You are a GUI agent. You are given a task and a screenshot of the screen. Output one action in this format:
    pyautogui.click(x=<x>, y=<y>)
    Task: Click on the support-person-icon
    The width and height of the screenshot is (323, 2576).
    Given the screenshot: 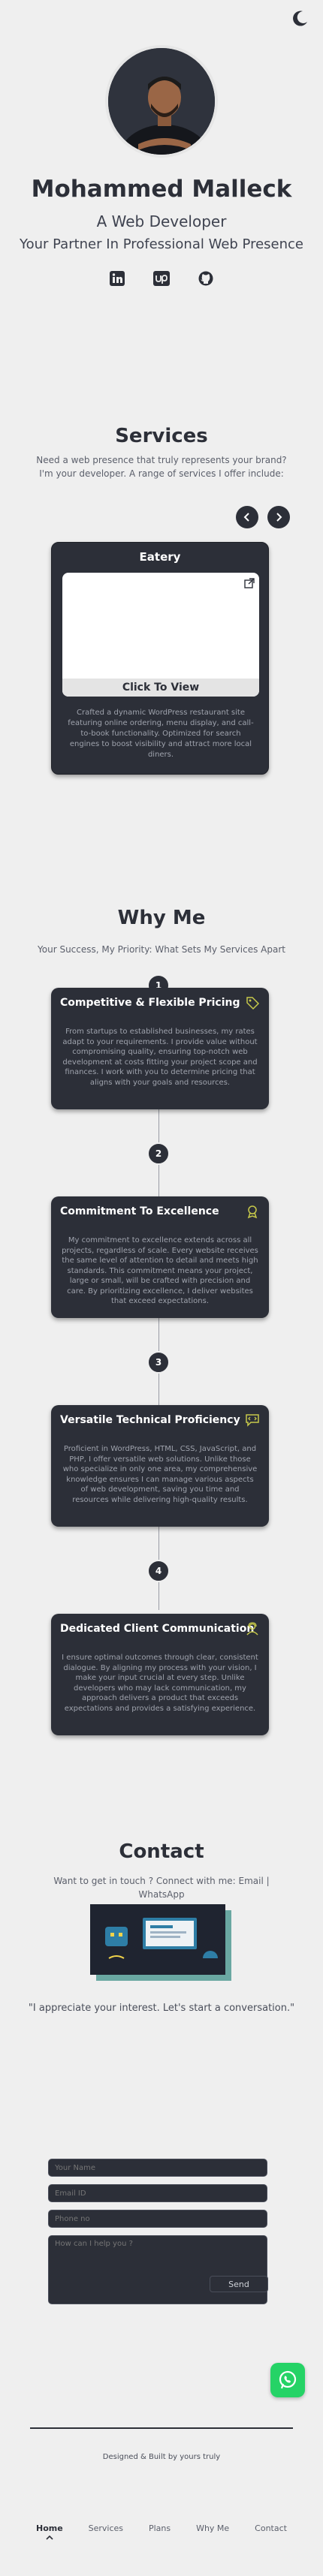 What is the action you would take?
    pyautogui.click(x=253, y=1628)
    